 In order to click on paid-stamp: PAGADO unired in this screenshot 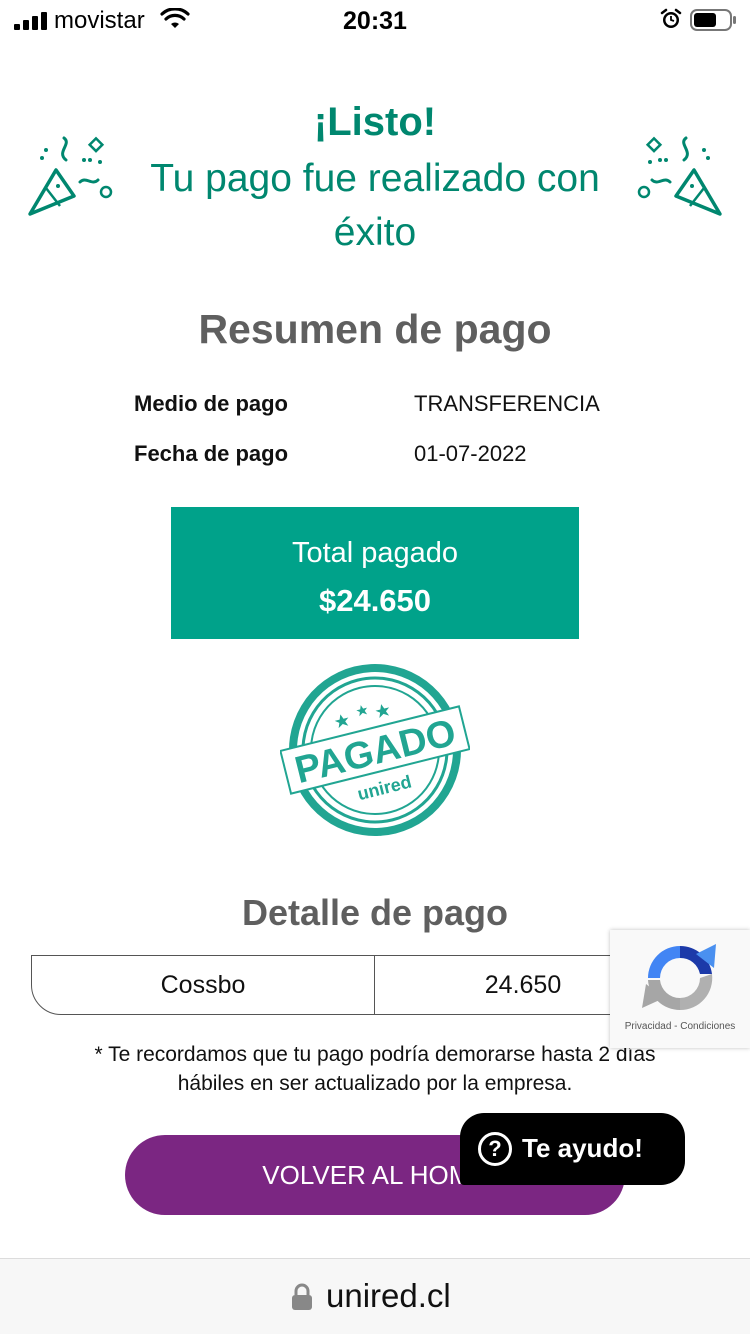, I will do `click(375, 750)`.